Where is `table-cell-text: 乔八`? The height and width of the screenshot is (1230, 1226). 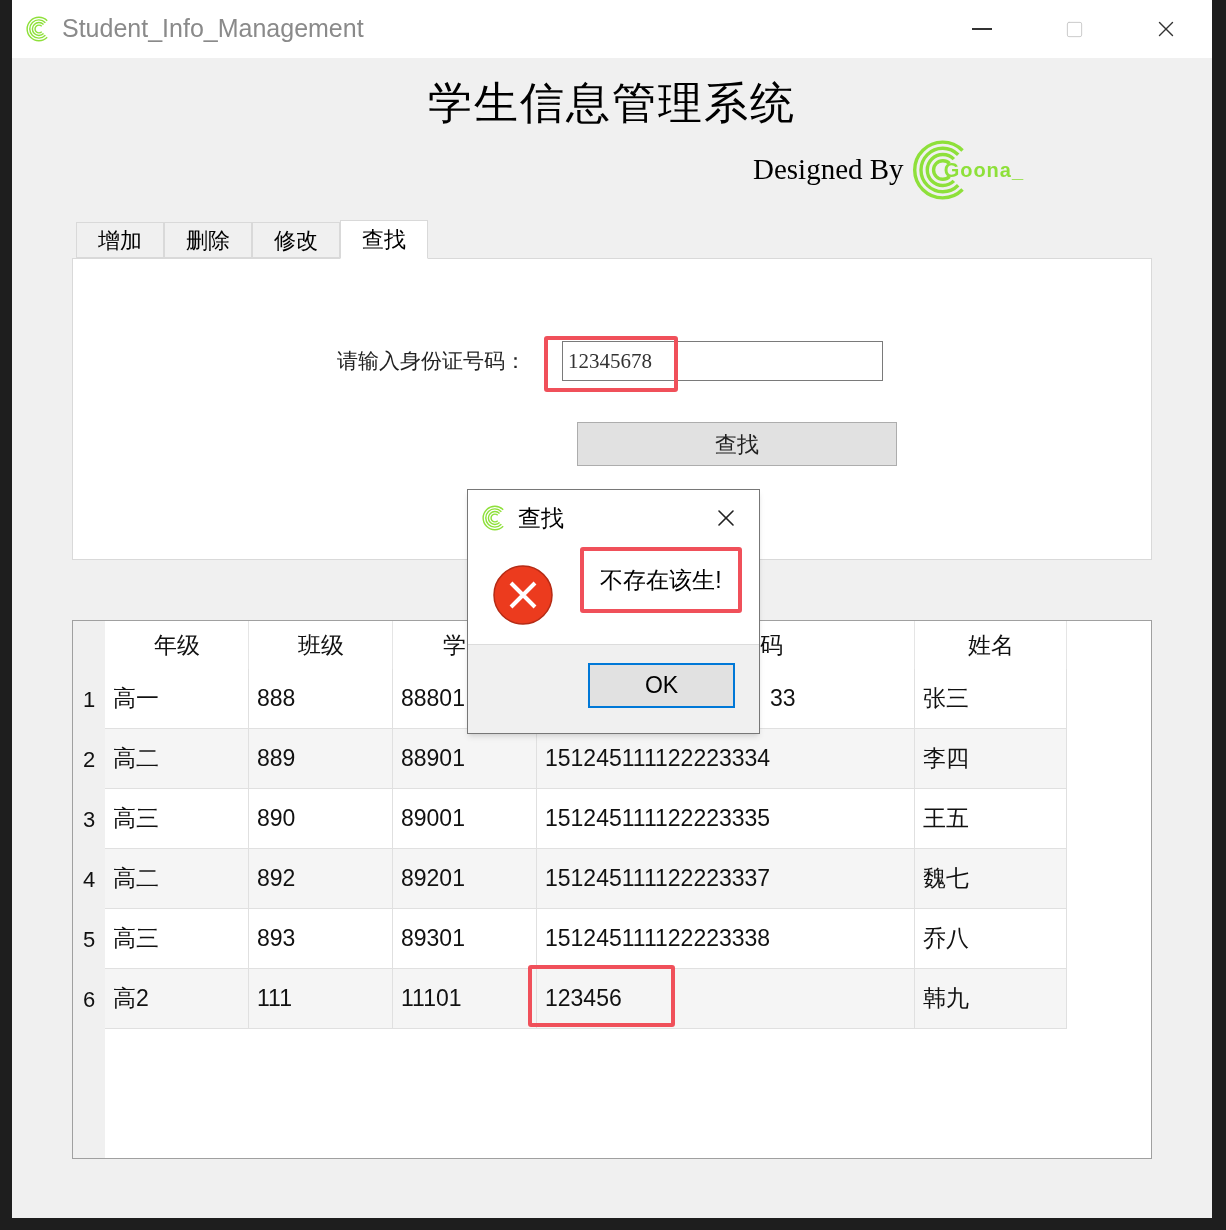
table-cell-text: 乔八 is located at coordinates (946, 939).